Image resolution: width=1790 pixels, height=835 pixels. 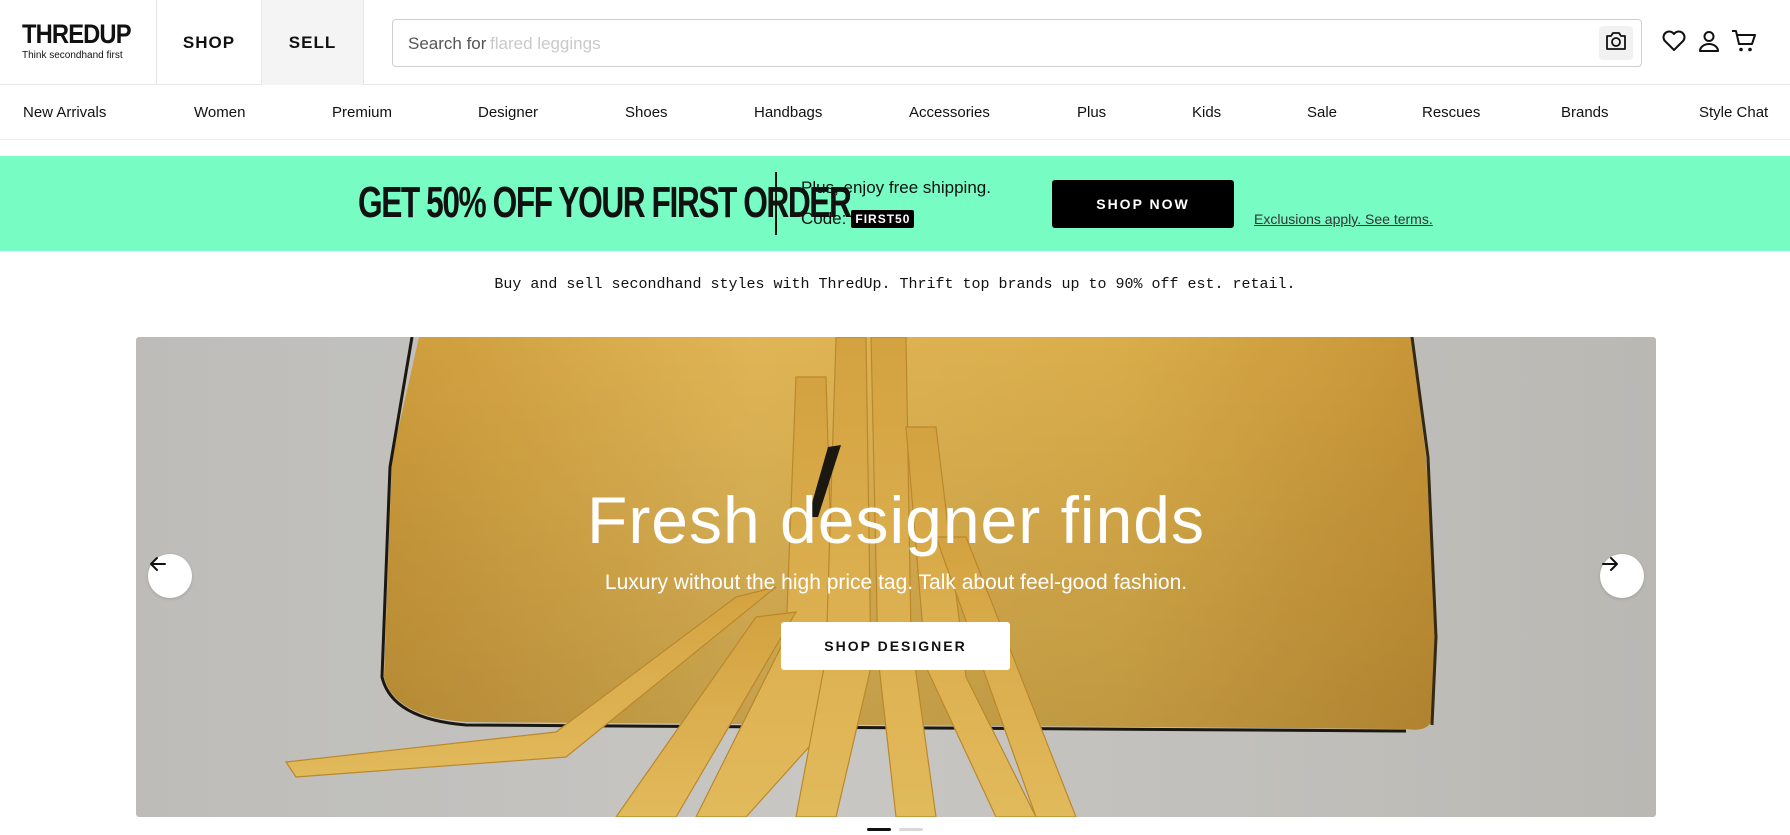 I want to click on thredup-logo: THREDUP Think secondhand first, so click(x=84, y=41).